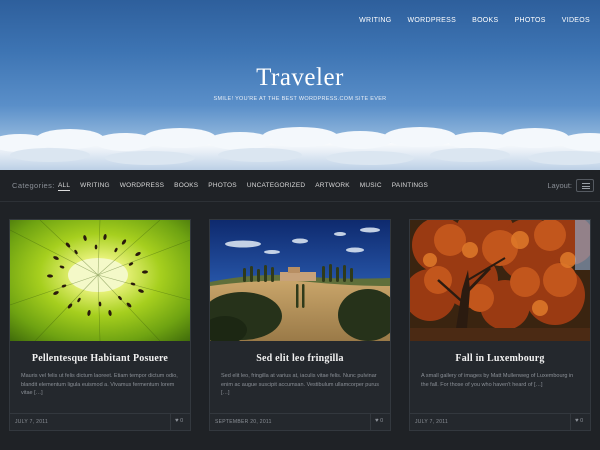  Describe the element at coordinates (300, 78) in the screenshot. I see `site-title: Traveler` at that location.